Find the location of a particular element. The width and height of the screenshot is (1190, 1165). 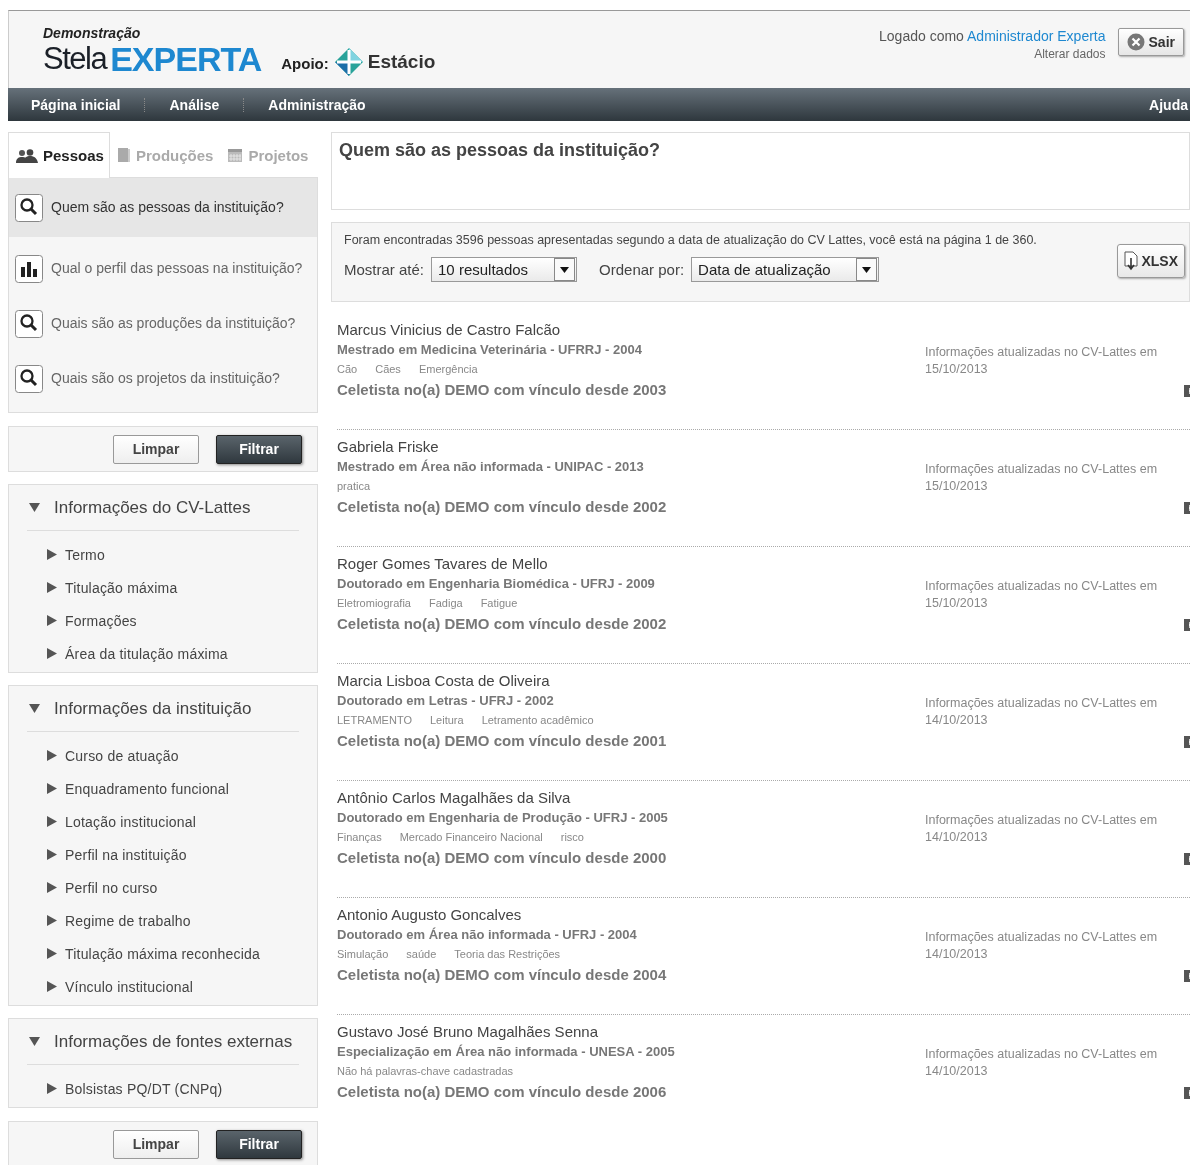

keyword: Emergência is located at coordinates (448, 369).